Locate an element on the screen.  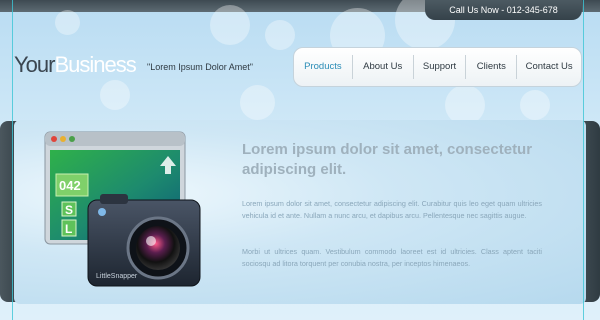
logo-word-dark: Your is located at coordinates (34, 64).